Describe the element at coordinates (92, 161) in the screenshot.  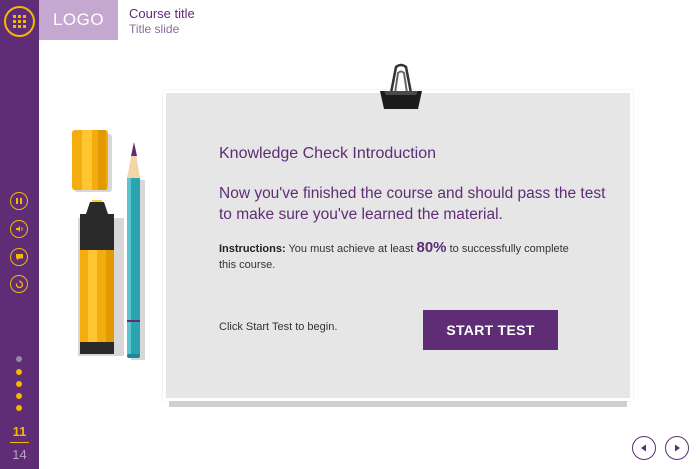
I see `highlighter-cap-icon` at that location.